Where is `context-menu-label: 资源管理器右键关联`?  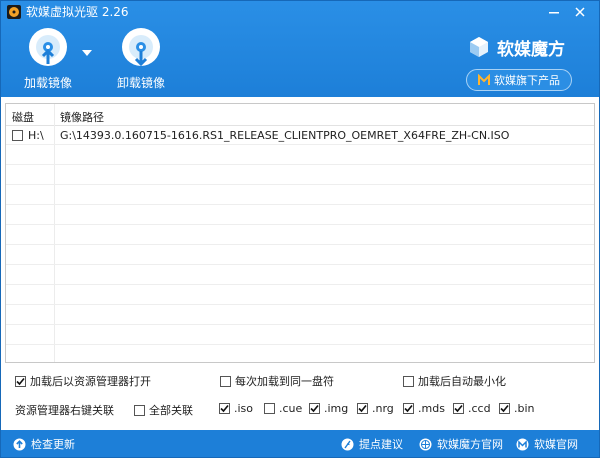
context-menu-label: 资源管理器右键关联 is located at coordinates (64, 410).